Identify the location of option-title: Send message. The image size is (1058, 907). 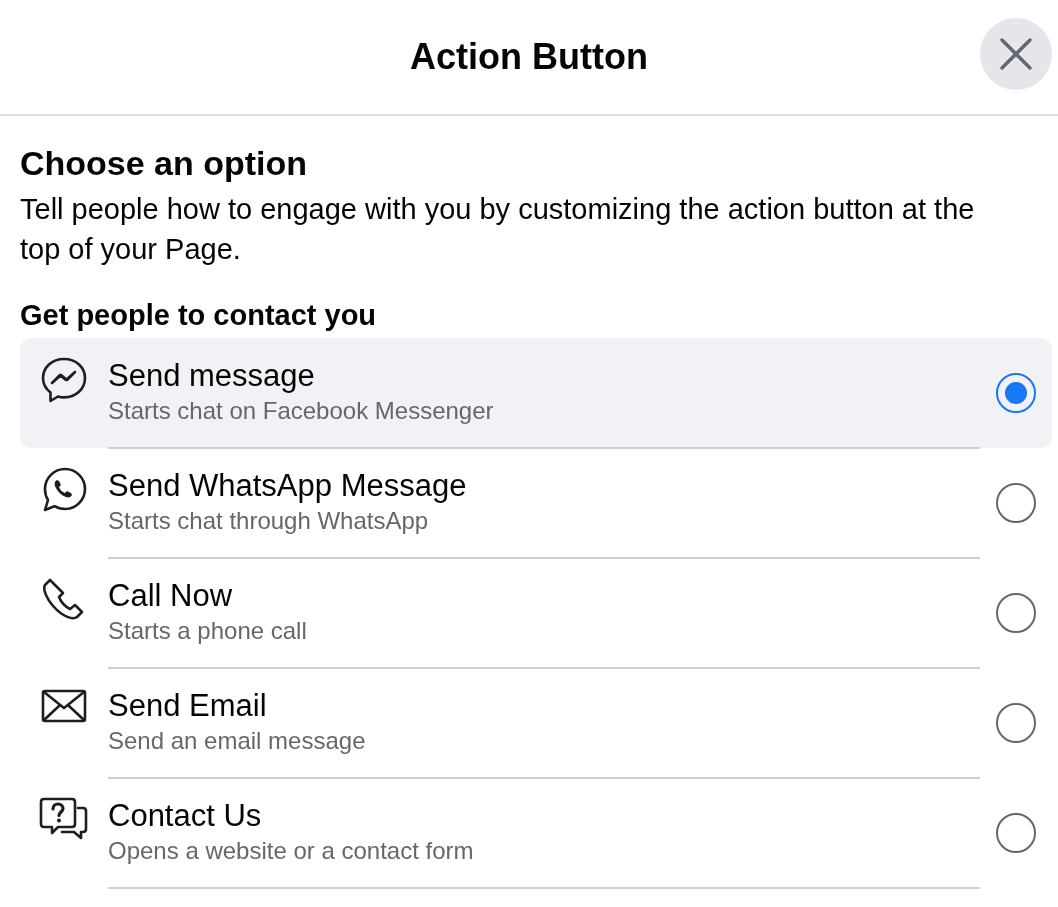
(211, 376).